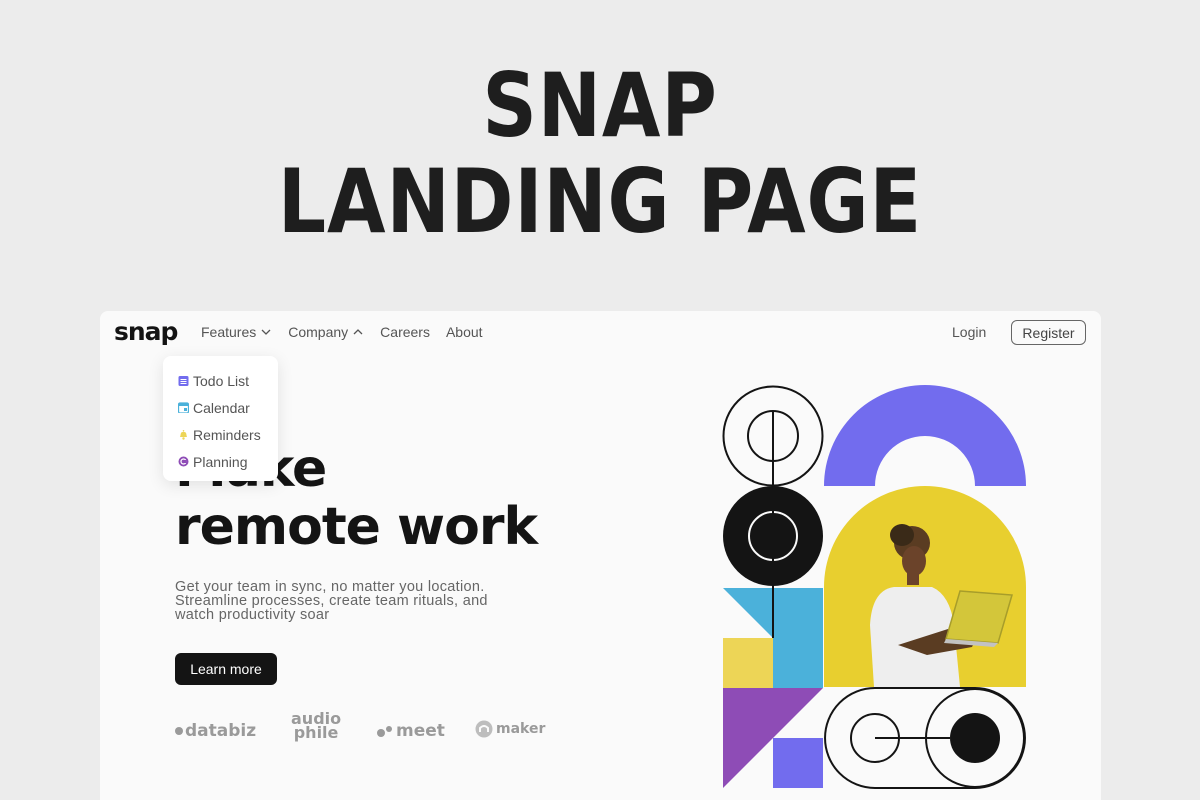  I want to click on client-logo-meet: meet, so click(411, 731).